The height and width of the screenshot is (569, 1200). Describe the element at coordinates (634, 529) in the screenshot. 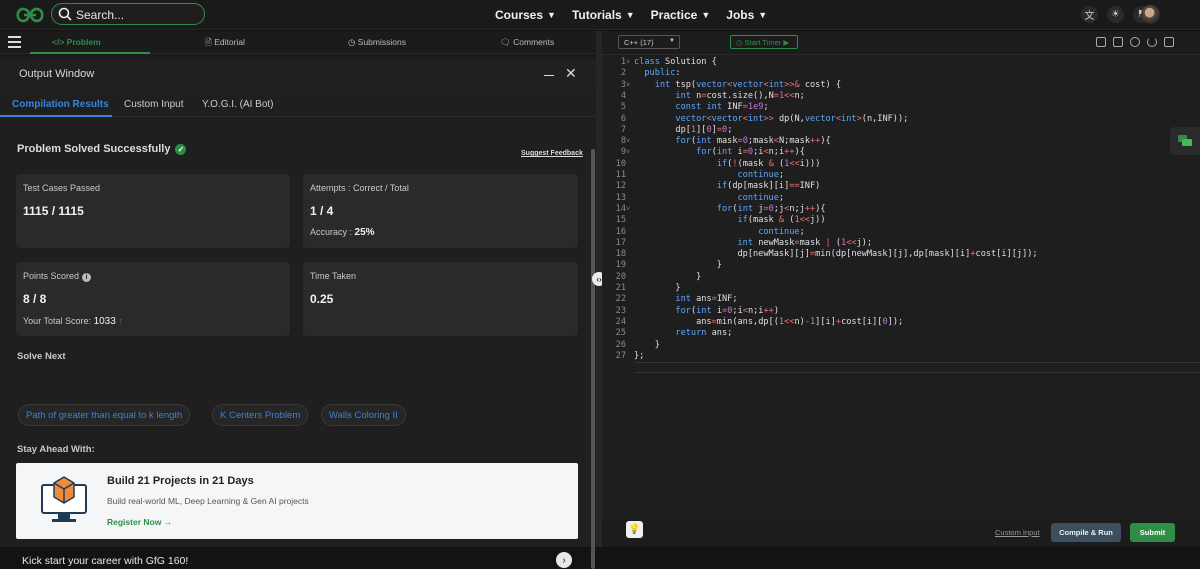

I see `lightbulb-icon: 💡` at that location.